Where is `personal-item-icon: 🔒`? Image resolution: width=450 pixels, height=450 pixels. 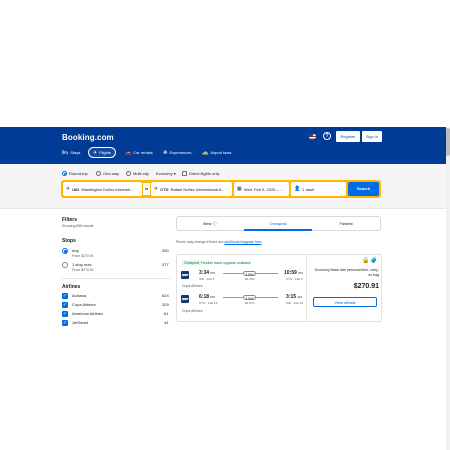
personal-item-icon: 🔒 is located at coordinates (366, 261).